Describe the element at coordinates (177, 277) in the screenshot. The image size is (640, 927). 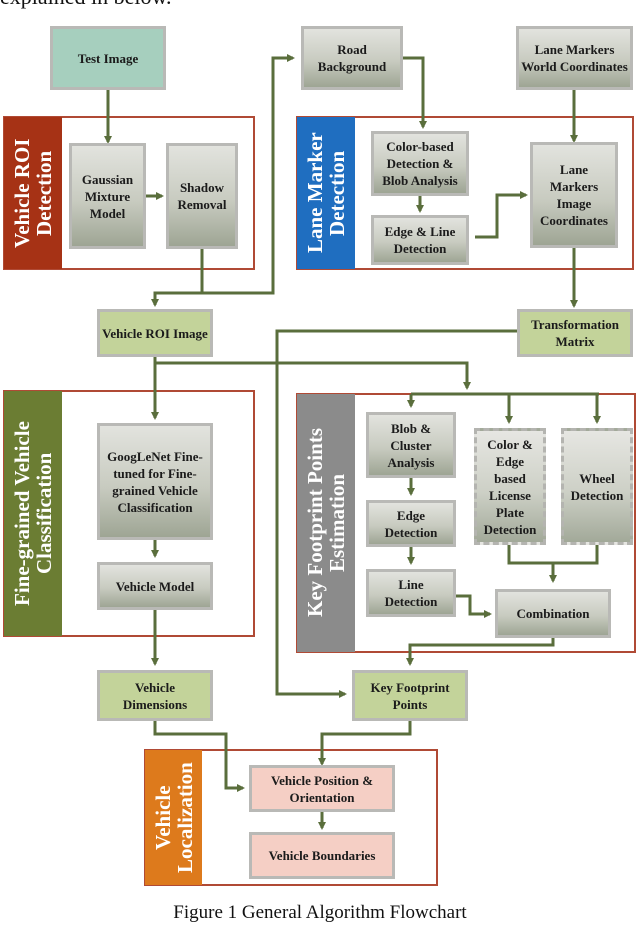
I see `wire-shadow-to-roi` at that location.